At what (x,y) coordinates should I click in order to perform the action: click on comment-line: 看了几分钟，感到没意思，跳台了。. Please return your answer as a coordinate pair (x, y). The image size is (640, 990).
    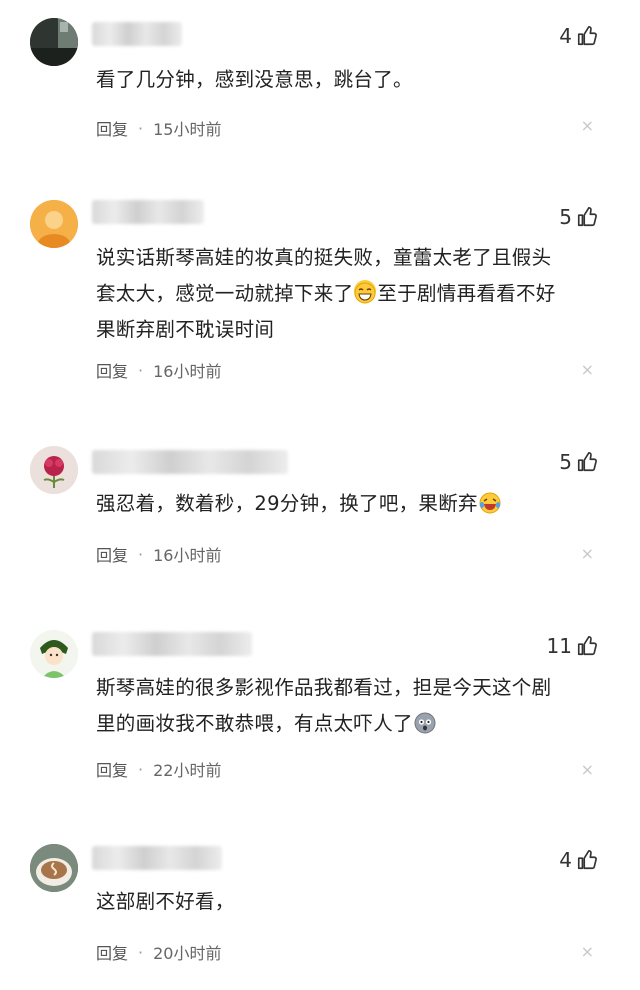
    Looking at the image, I should click on (254, 79).